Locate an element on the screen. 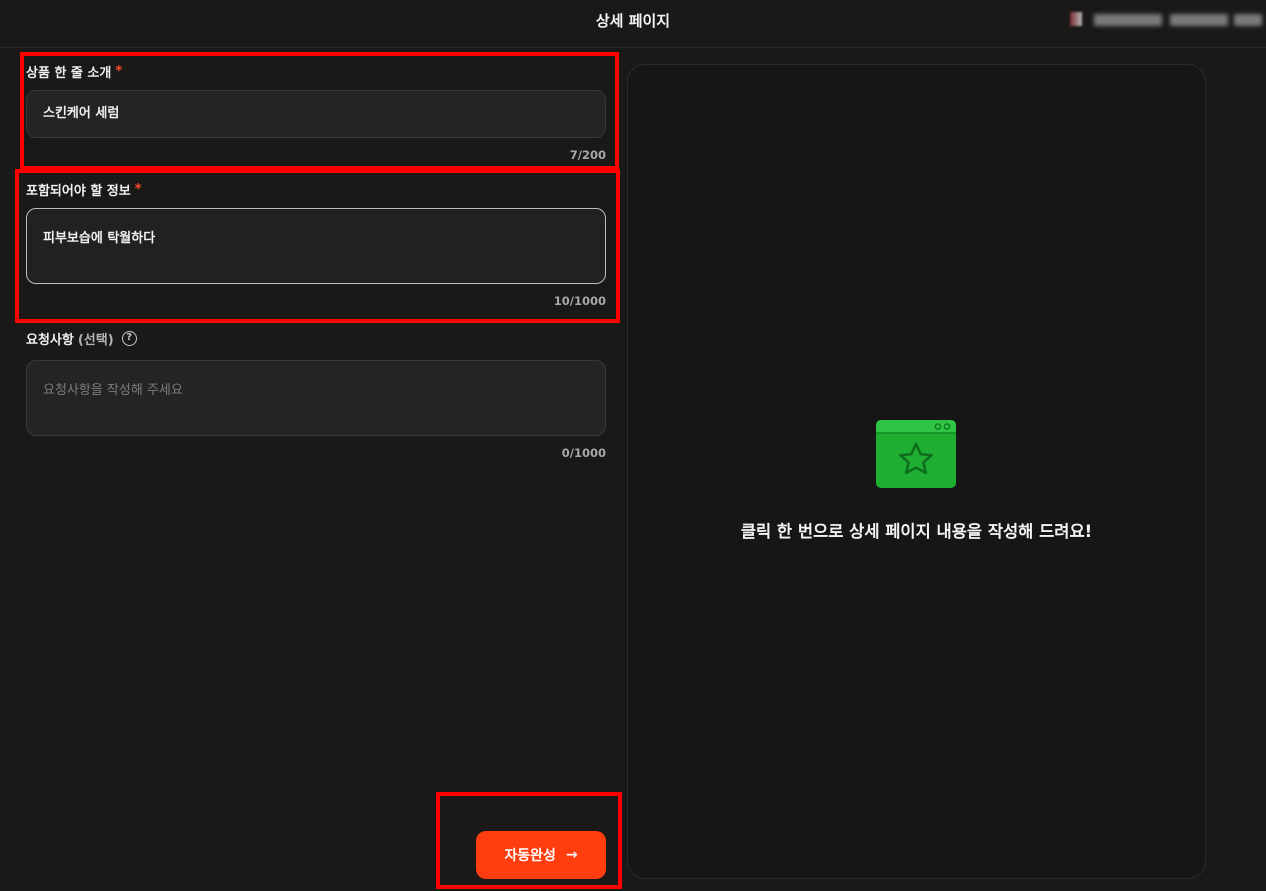 The image size is (1266, 891). arrow-right-icon: → is located at coordinates (571, 855).